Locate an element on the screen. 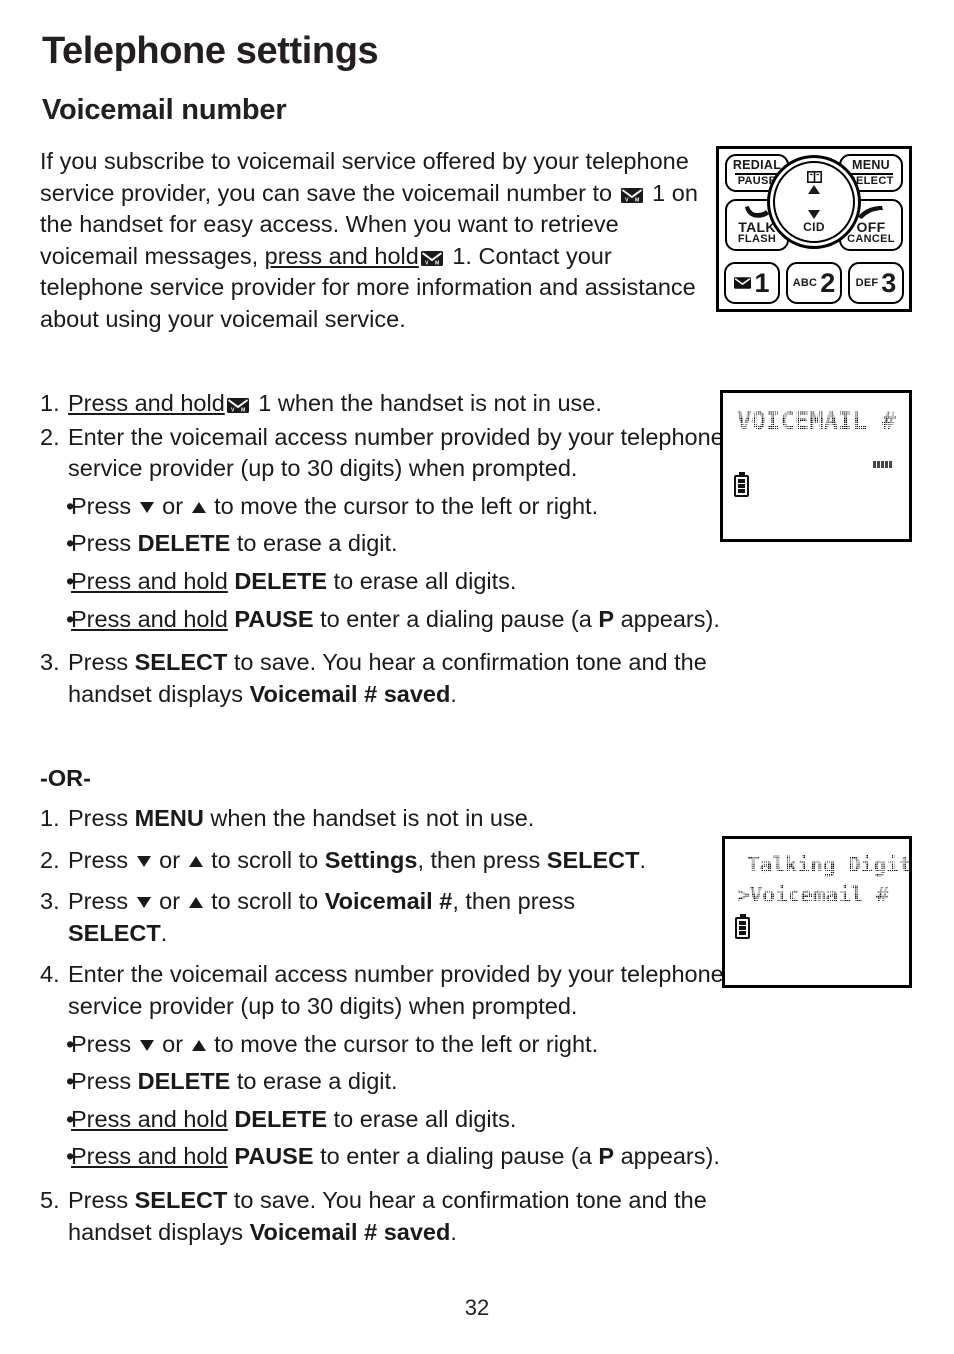 The width and height of the screenshot is (954, 1354). key-digit: 2 is located at coordinates (828, 282).